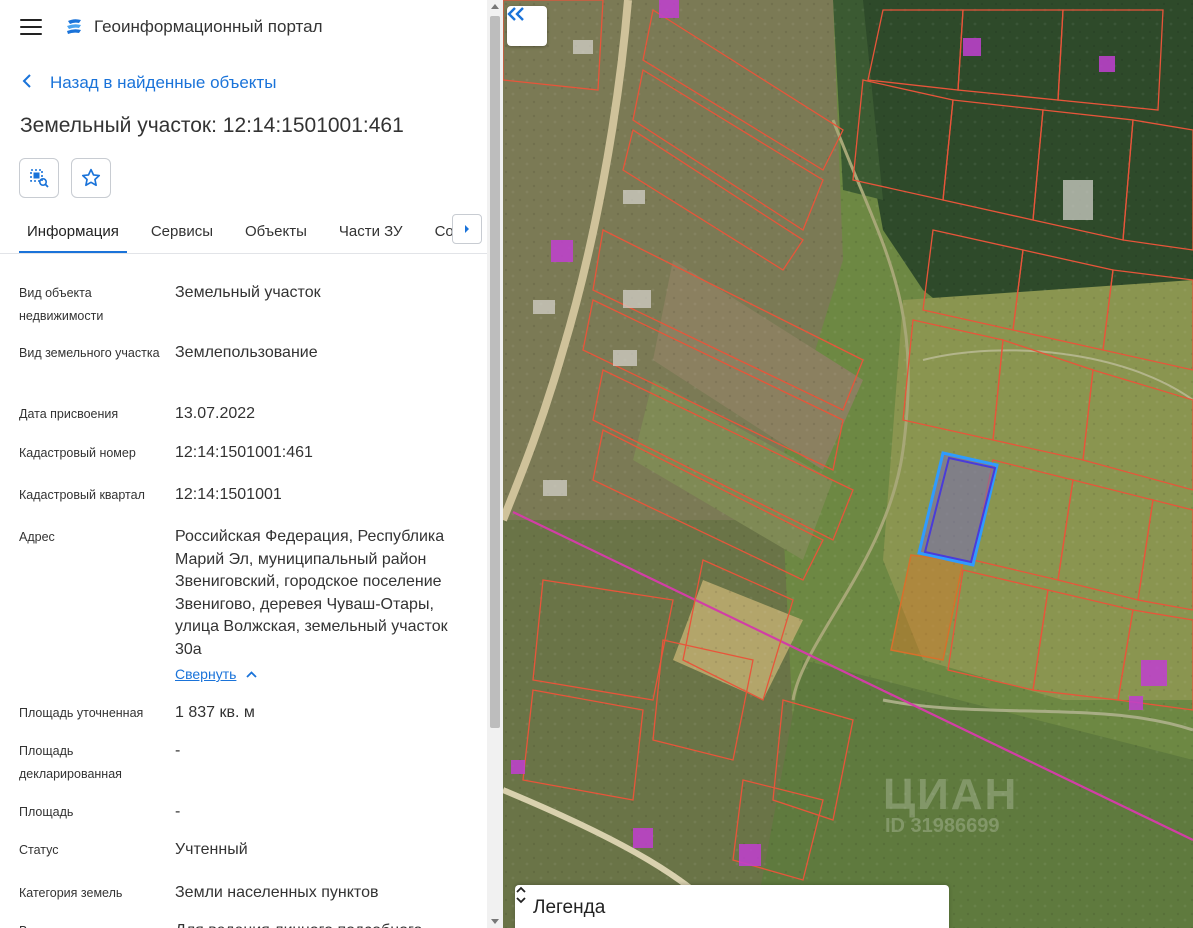 The height and width of the screenshot is (928, 1193). I want to click on prop-value: Земли населенных пунктов, so click(277, 892).